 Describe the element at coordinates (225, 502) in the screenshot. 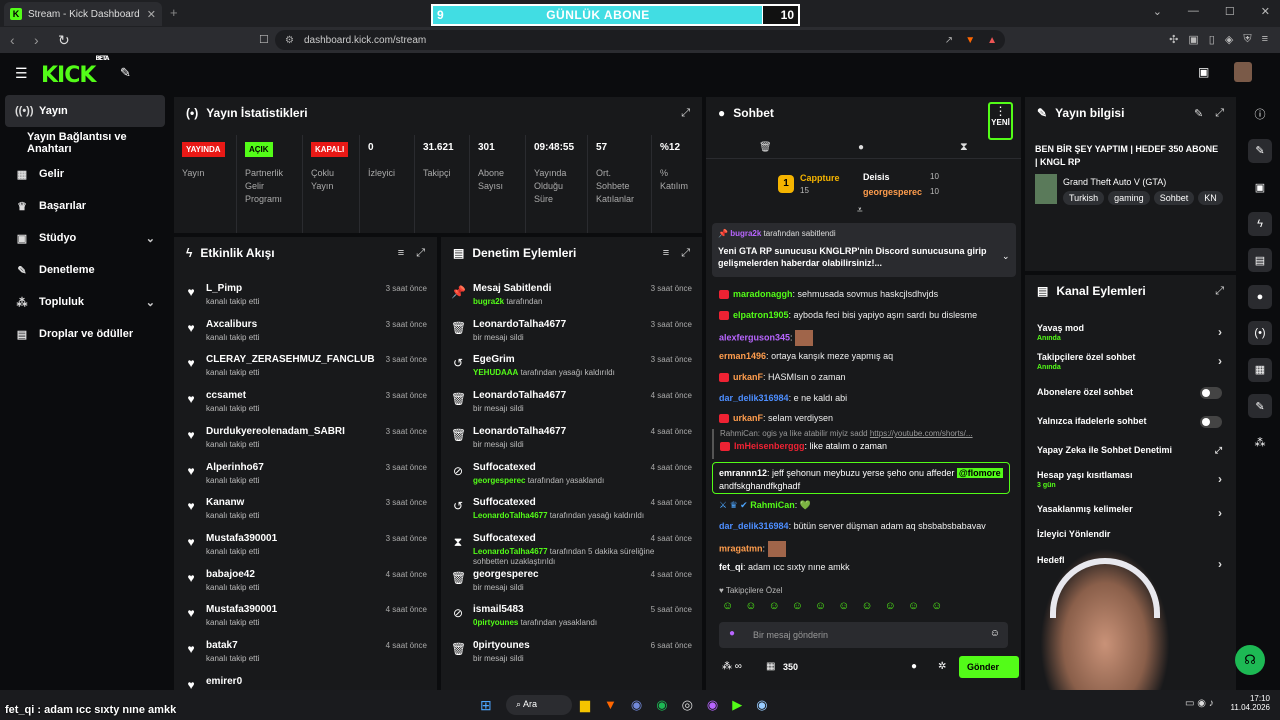

I see `activity-user: Kananw` at that location.